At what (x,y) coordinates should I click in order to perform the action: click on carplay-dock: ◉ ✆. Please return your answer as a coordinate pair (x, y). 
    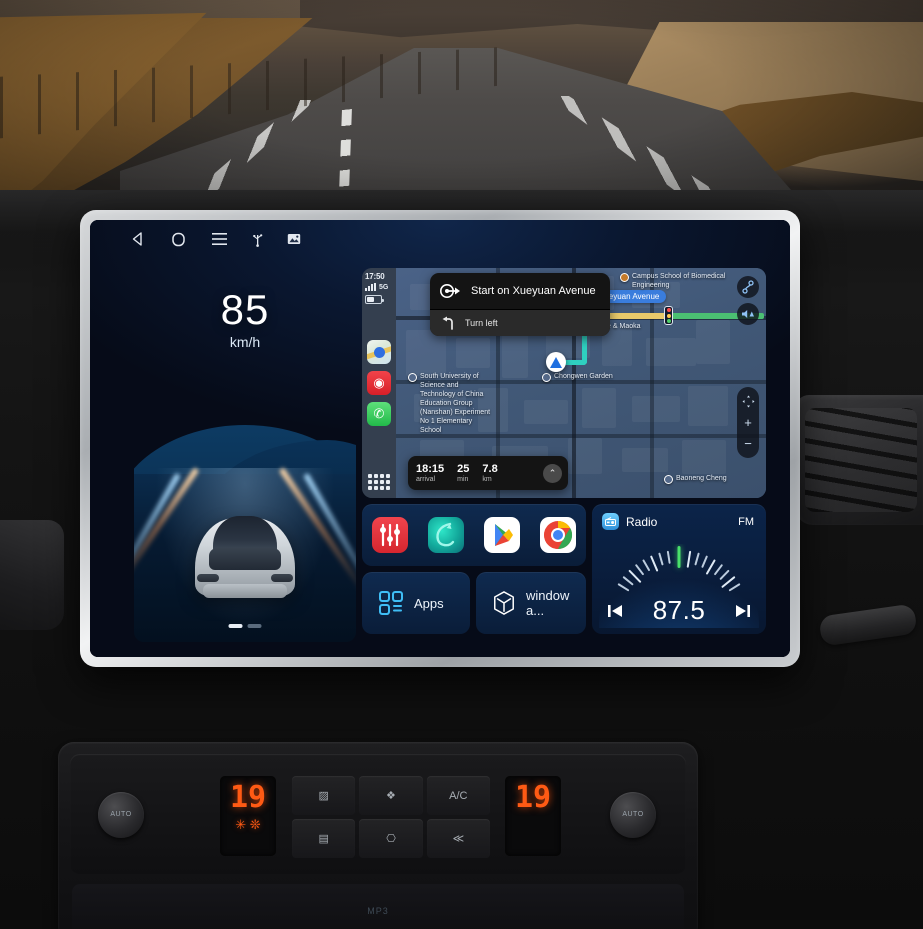
    Looking at the image, I should click on (379, 383).